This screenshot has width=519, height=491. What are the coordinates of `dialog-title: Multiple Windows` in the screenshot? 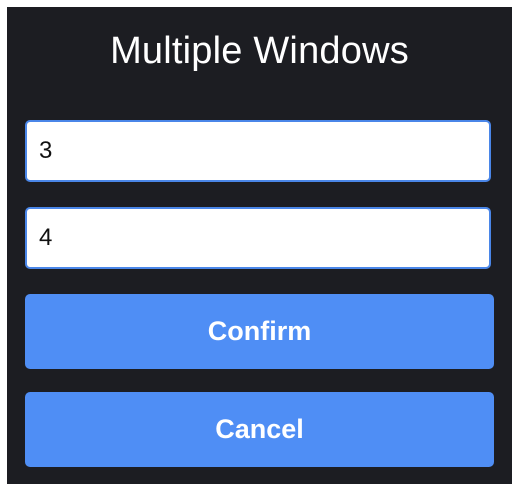 It's located at (259, 51).